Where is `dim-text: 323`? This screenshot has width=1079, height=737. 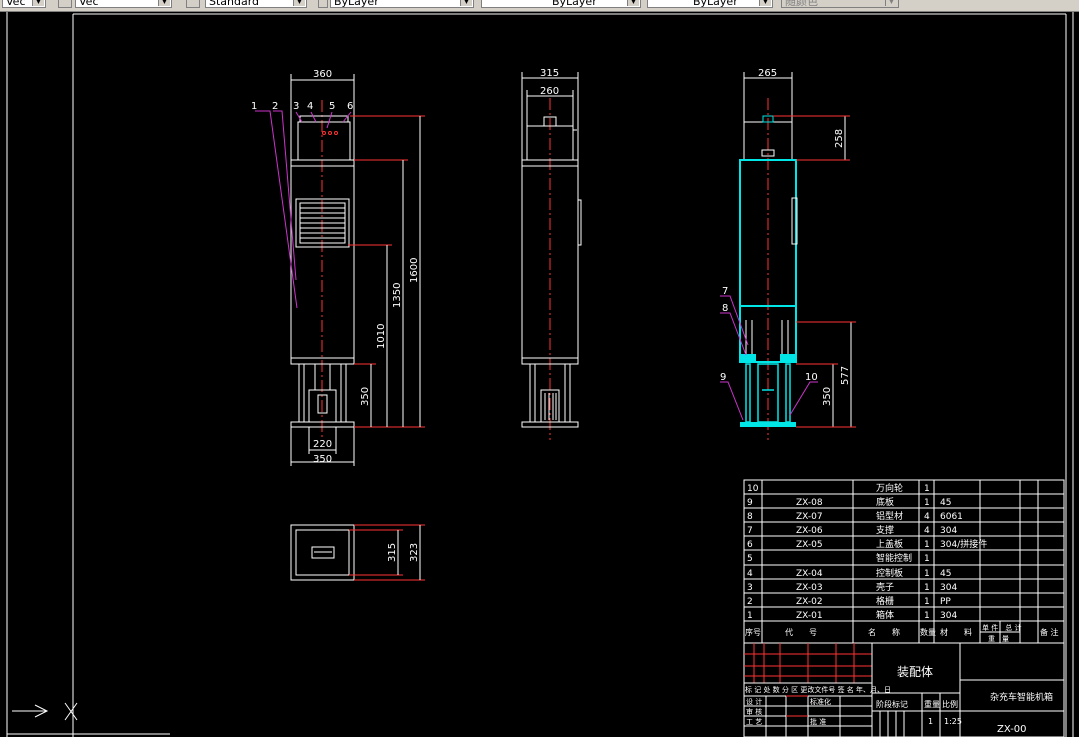 dim-text: 323 is located at coordinates (414, 552).